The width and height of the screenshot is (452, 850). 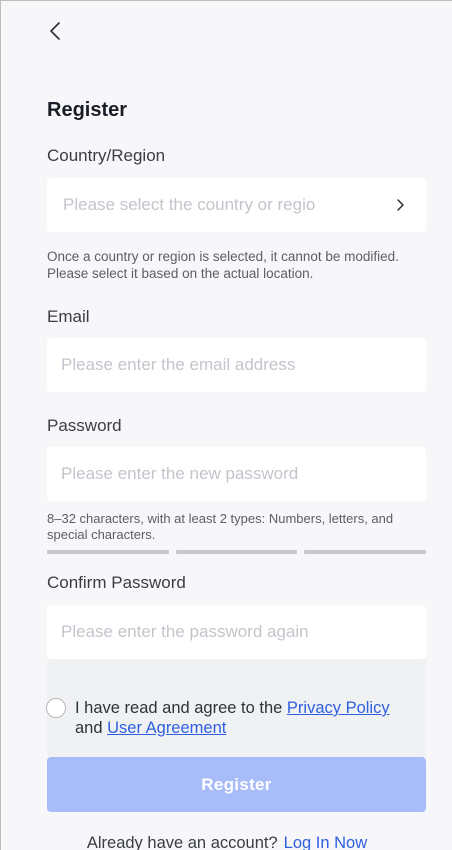 I want to click on password-field, so click(x=236, y=474).